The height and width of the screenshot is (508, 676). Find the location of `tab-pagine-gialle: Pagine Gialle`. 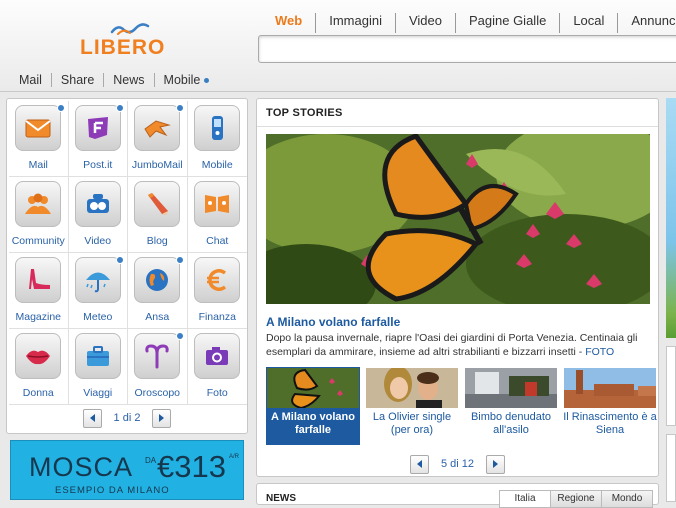

tab-pagine-gialle: Pagine Gialle is located at coordinates (506, 23).